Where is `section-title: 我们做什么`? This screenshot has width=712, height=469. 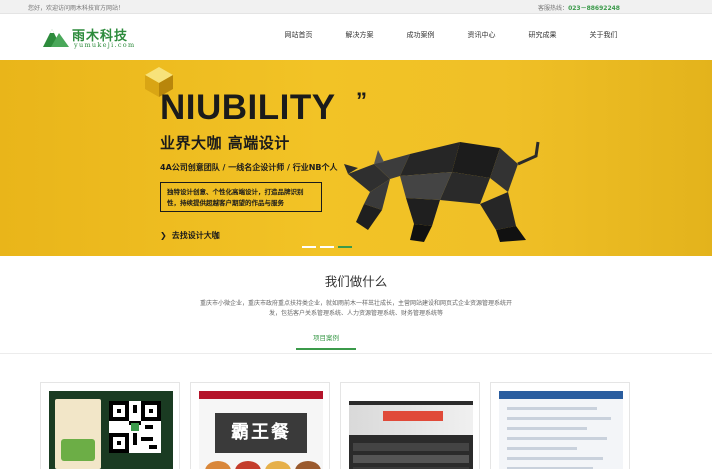
section-title: 我们做什么 is located at coordinates (356, 281).